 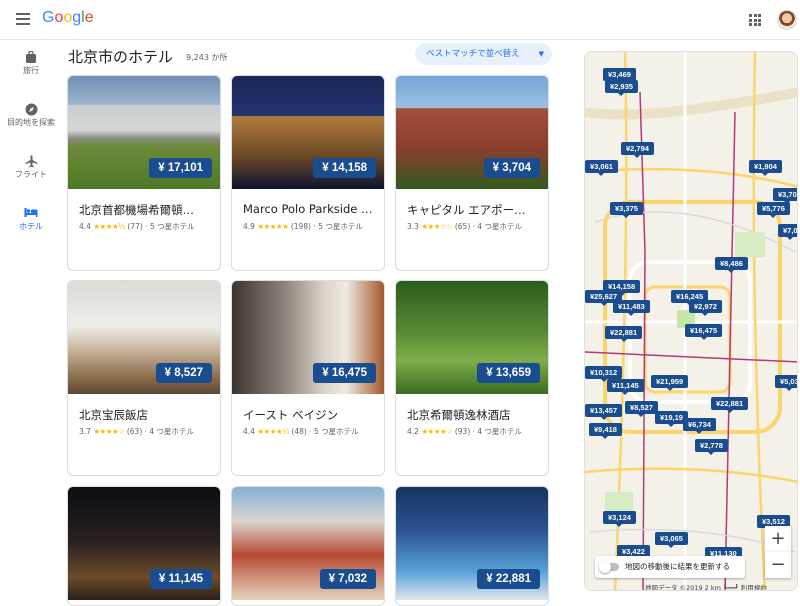 I want to click on hotel-meta: 4.2 ★★★★☆ (93) · 4 つ星ホテル, so click(x=465, y=431).